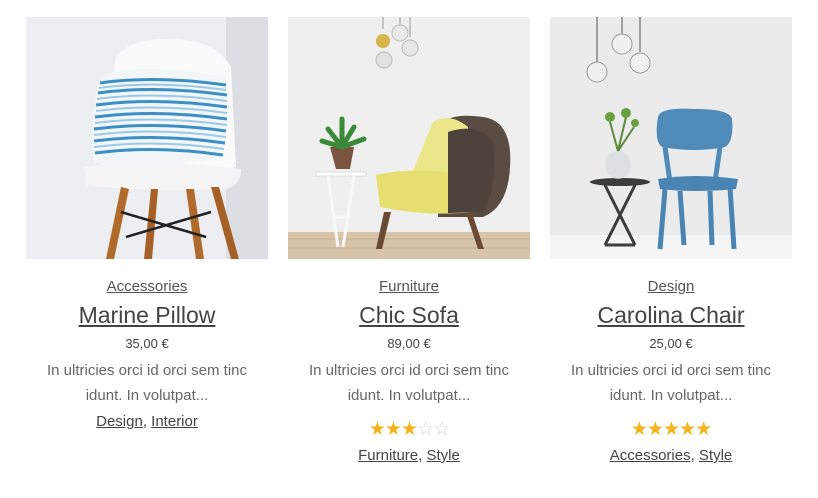 This screenshot has width=818, height=498. I want to click on product-tags: Furniture, Style, so click(409, 455).